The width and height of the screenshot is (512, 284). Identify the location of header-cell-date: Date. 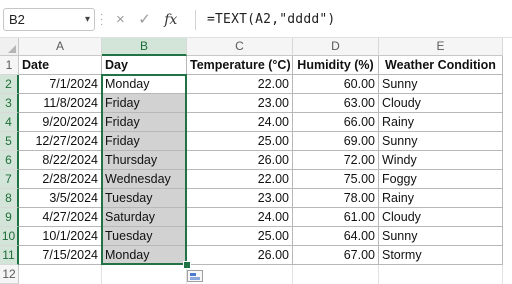
(60, 65).